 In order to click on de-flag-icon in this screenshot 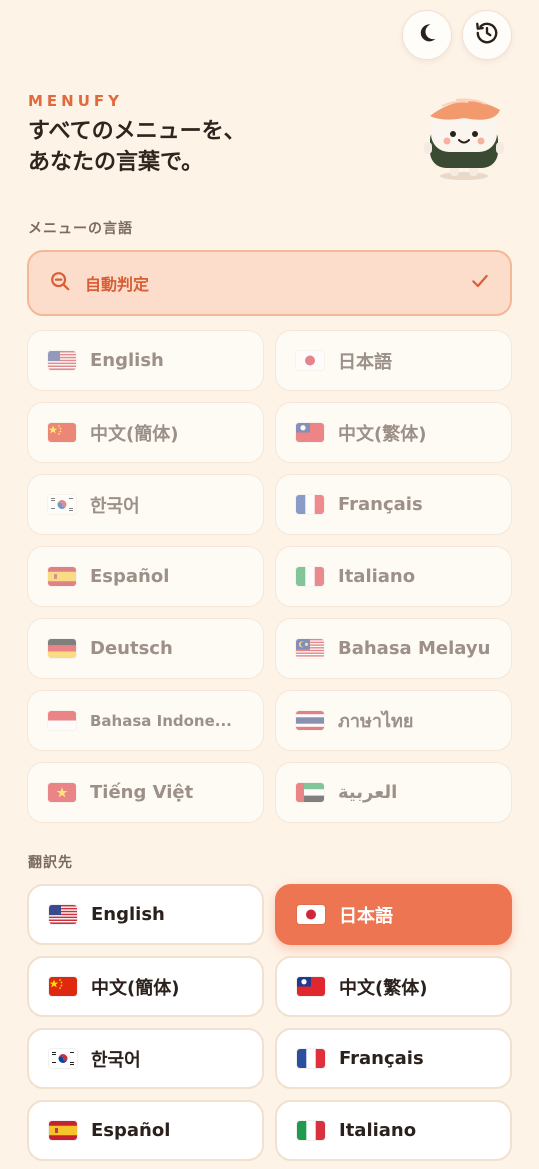, I will do `click(62, 648)`.